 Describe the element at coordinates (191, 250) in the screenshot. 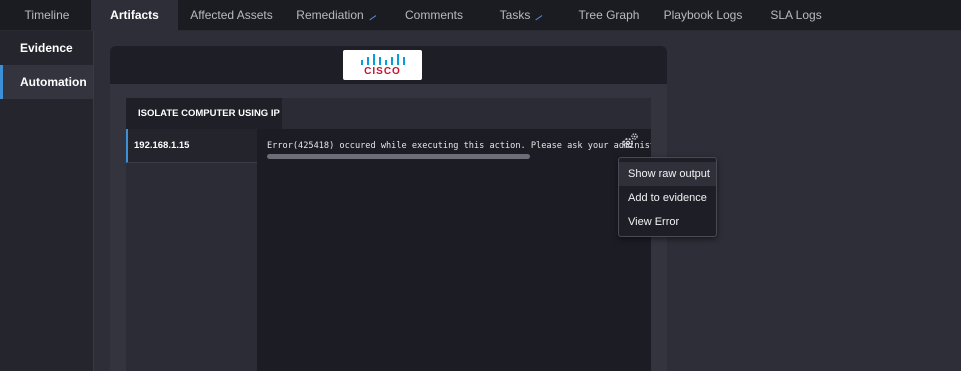

I see `target-list: 192.168.1.15` at that location.